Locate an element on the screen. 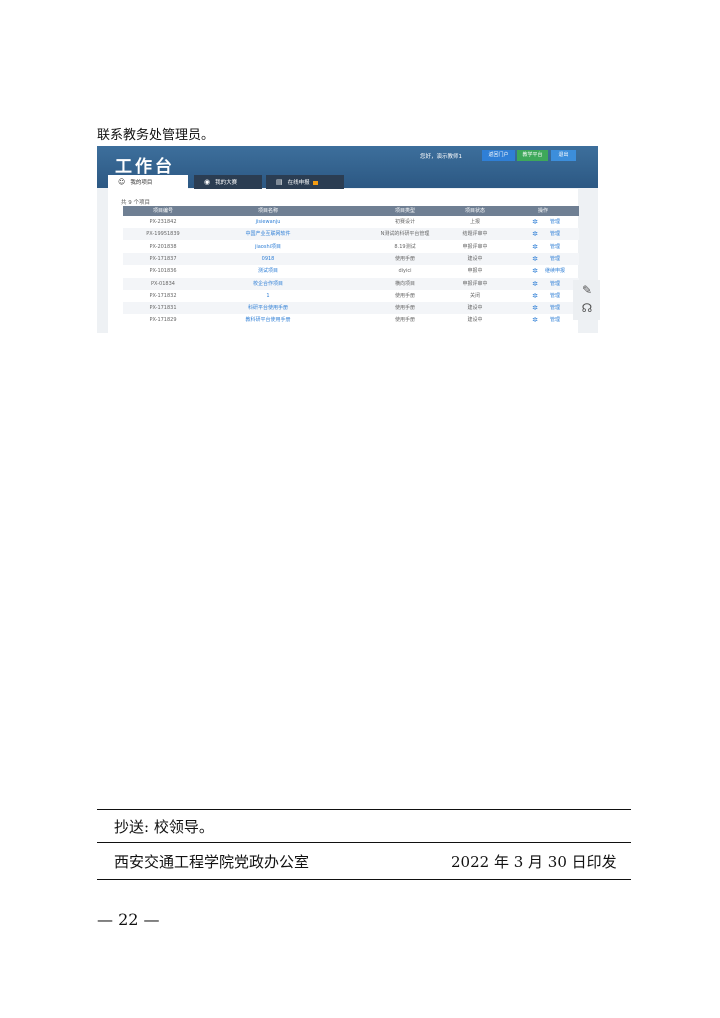 This screenshot has width=720, height=1018. tab-online-apply: ▤ 在线申报 is located at coordinates (305, 182).